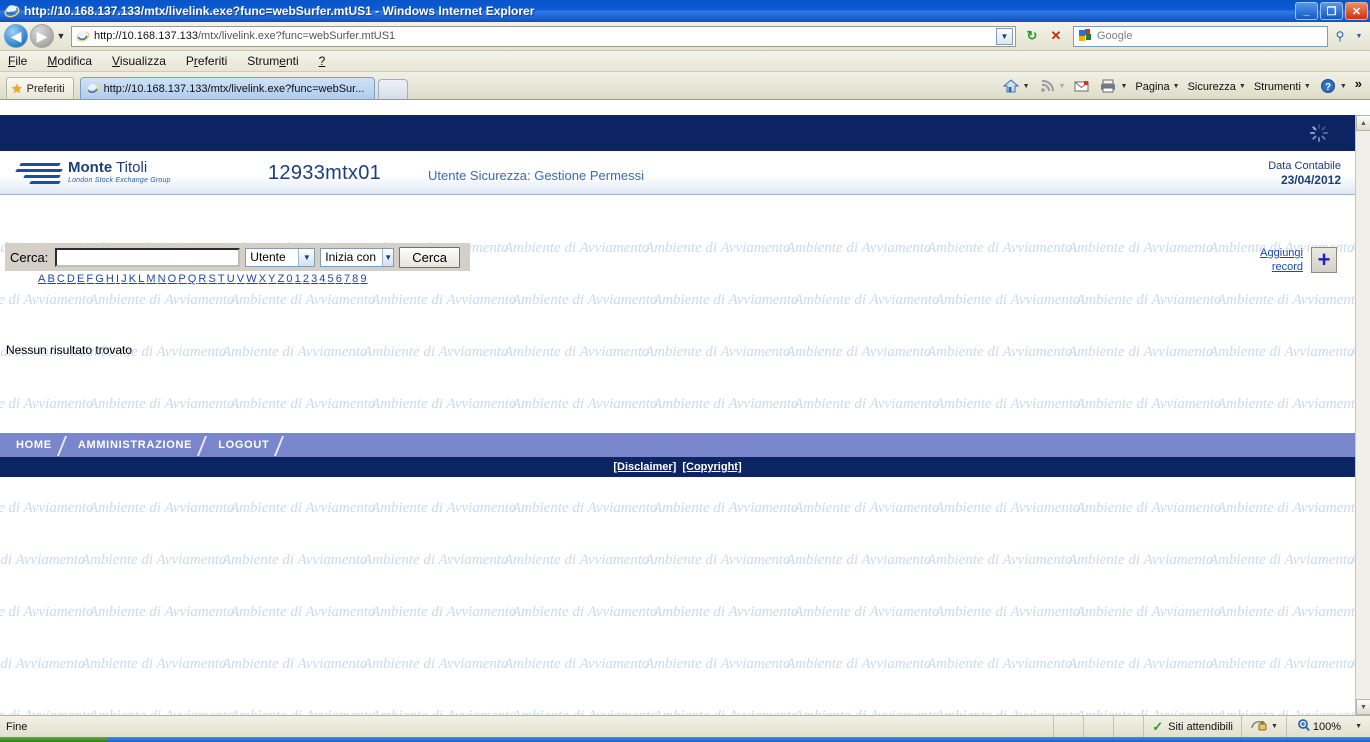 The width and height of the screenshot is (1370, 742). I want to click on new-tab-button, so click(393, 89).